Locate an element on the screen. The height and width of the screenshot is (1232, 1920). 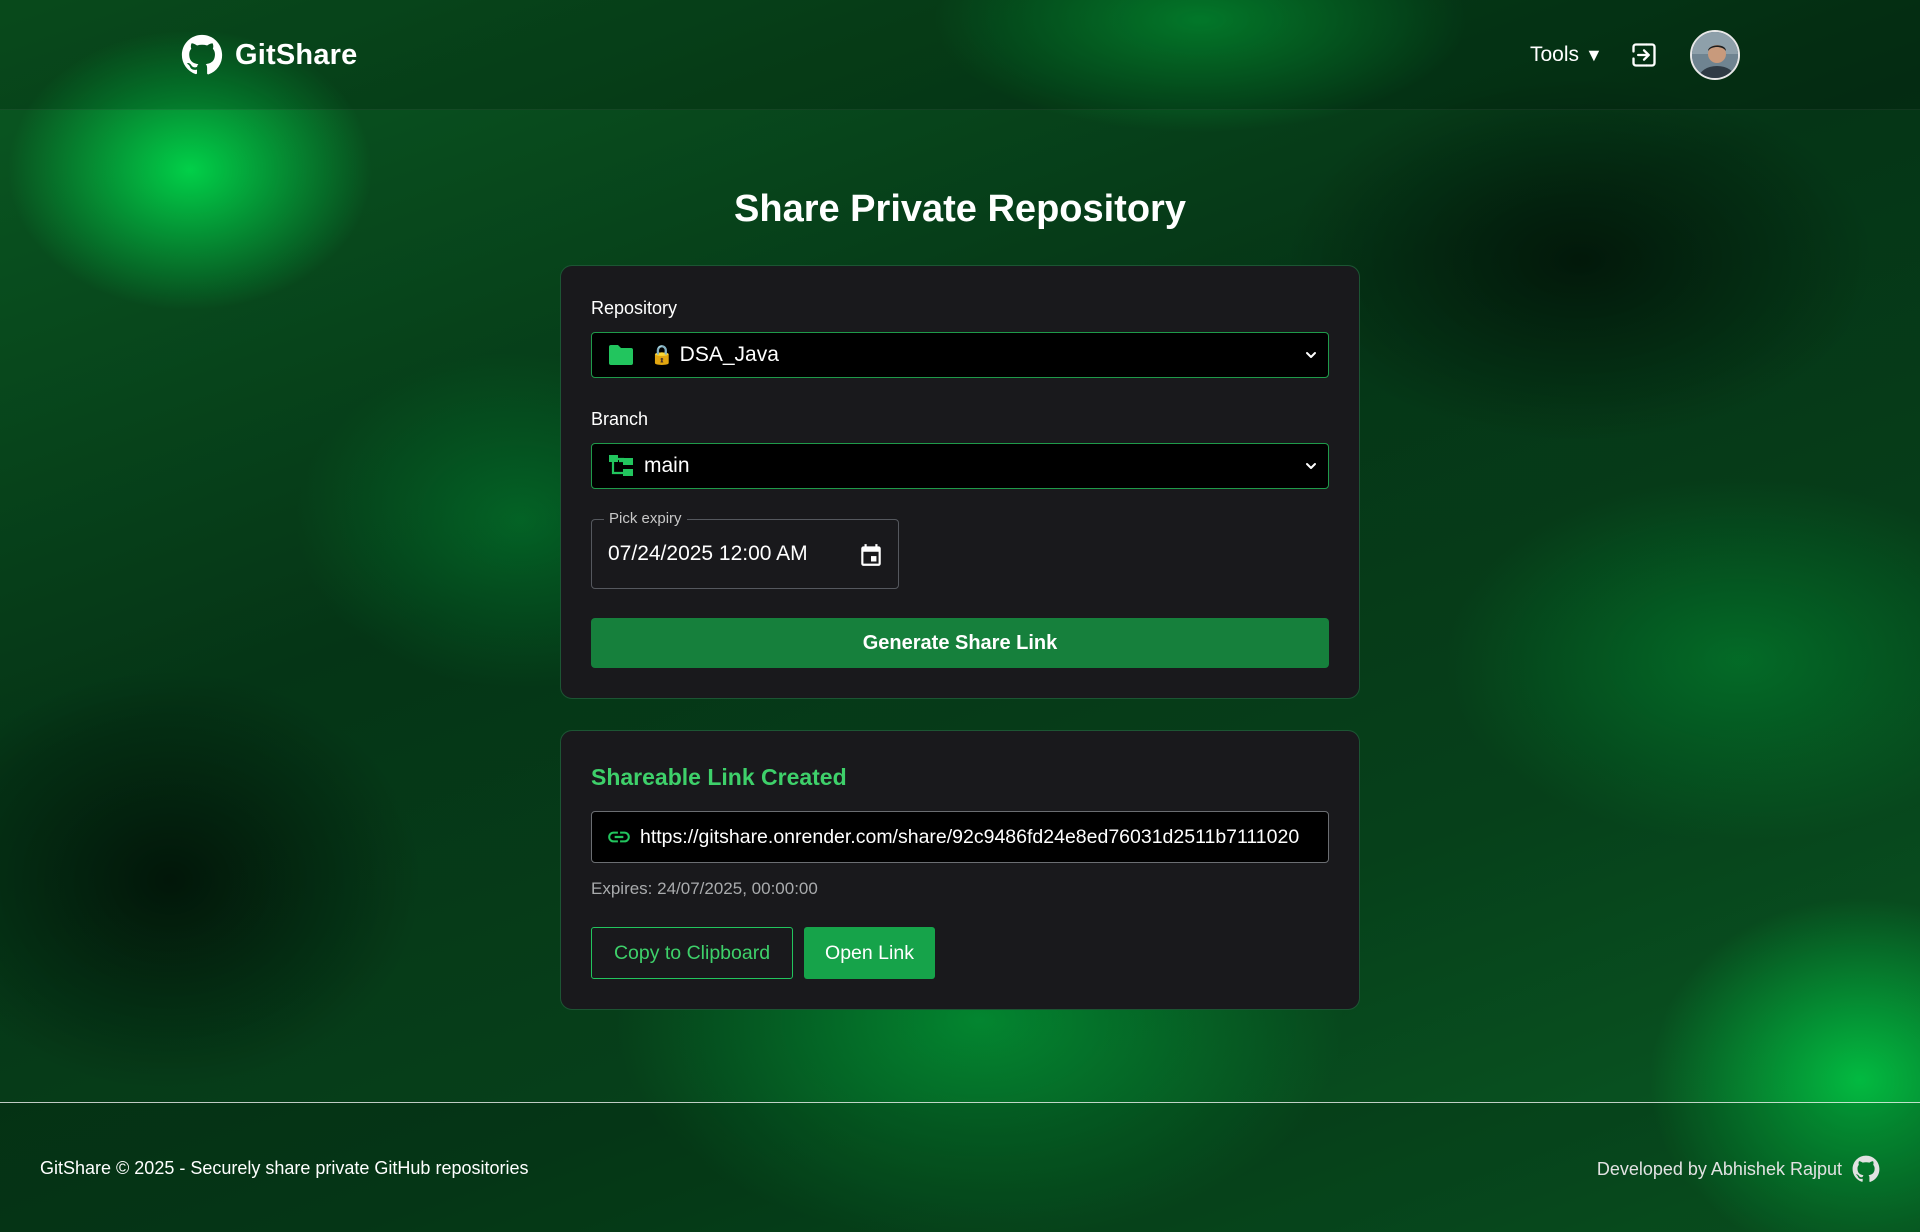
brand: GitShare is located at coordinates (269, 55).